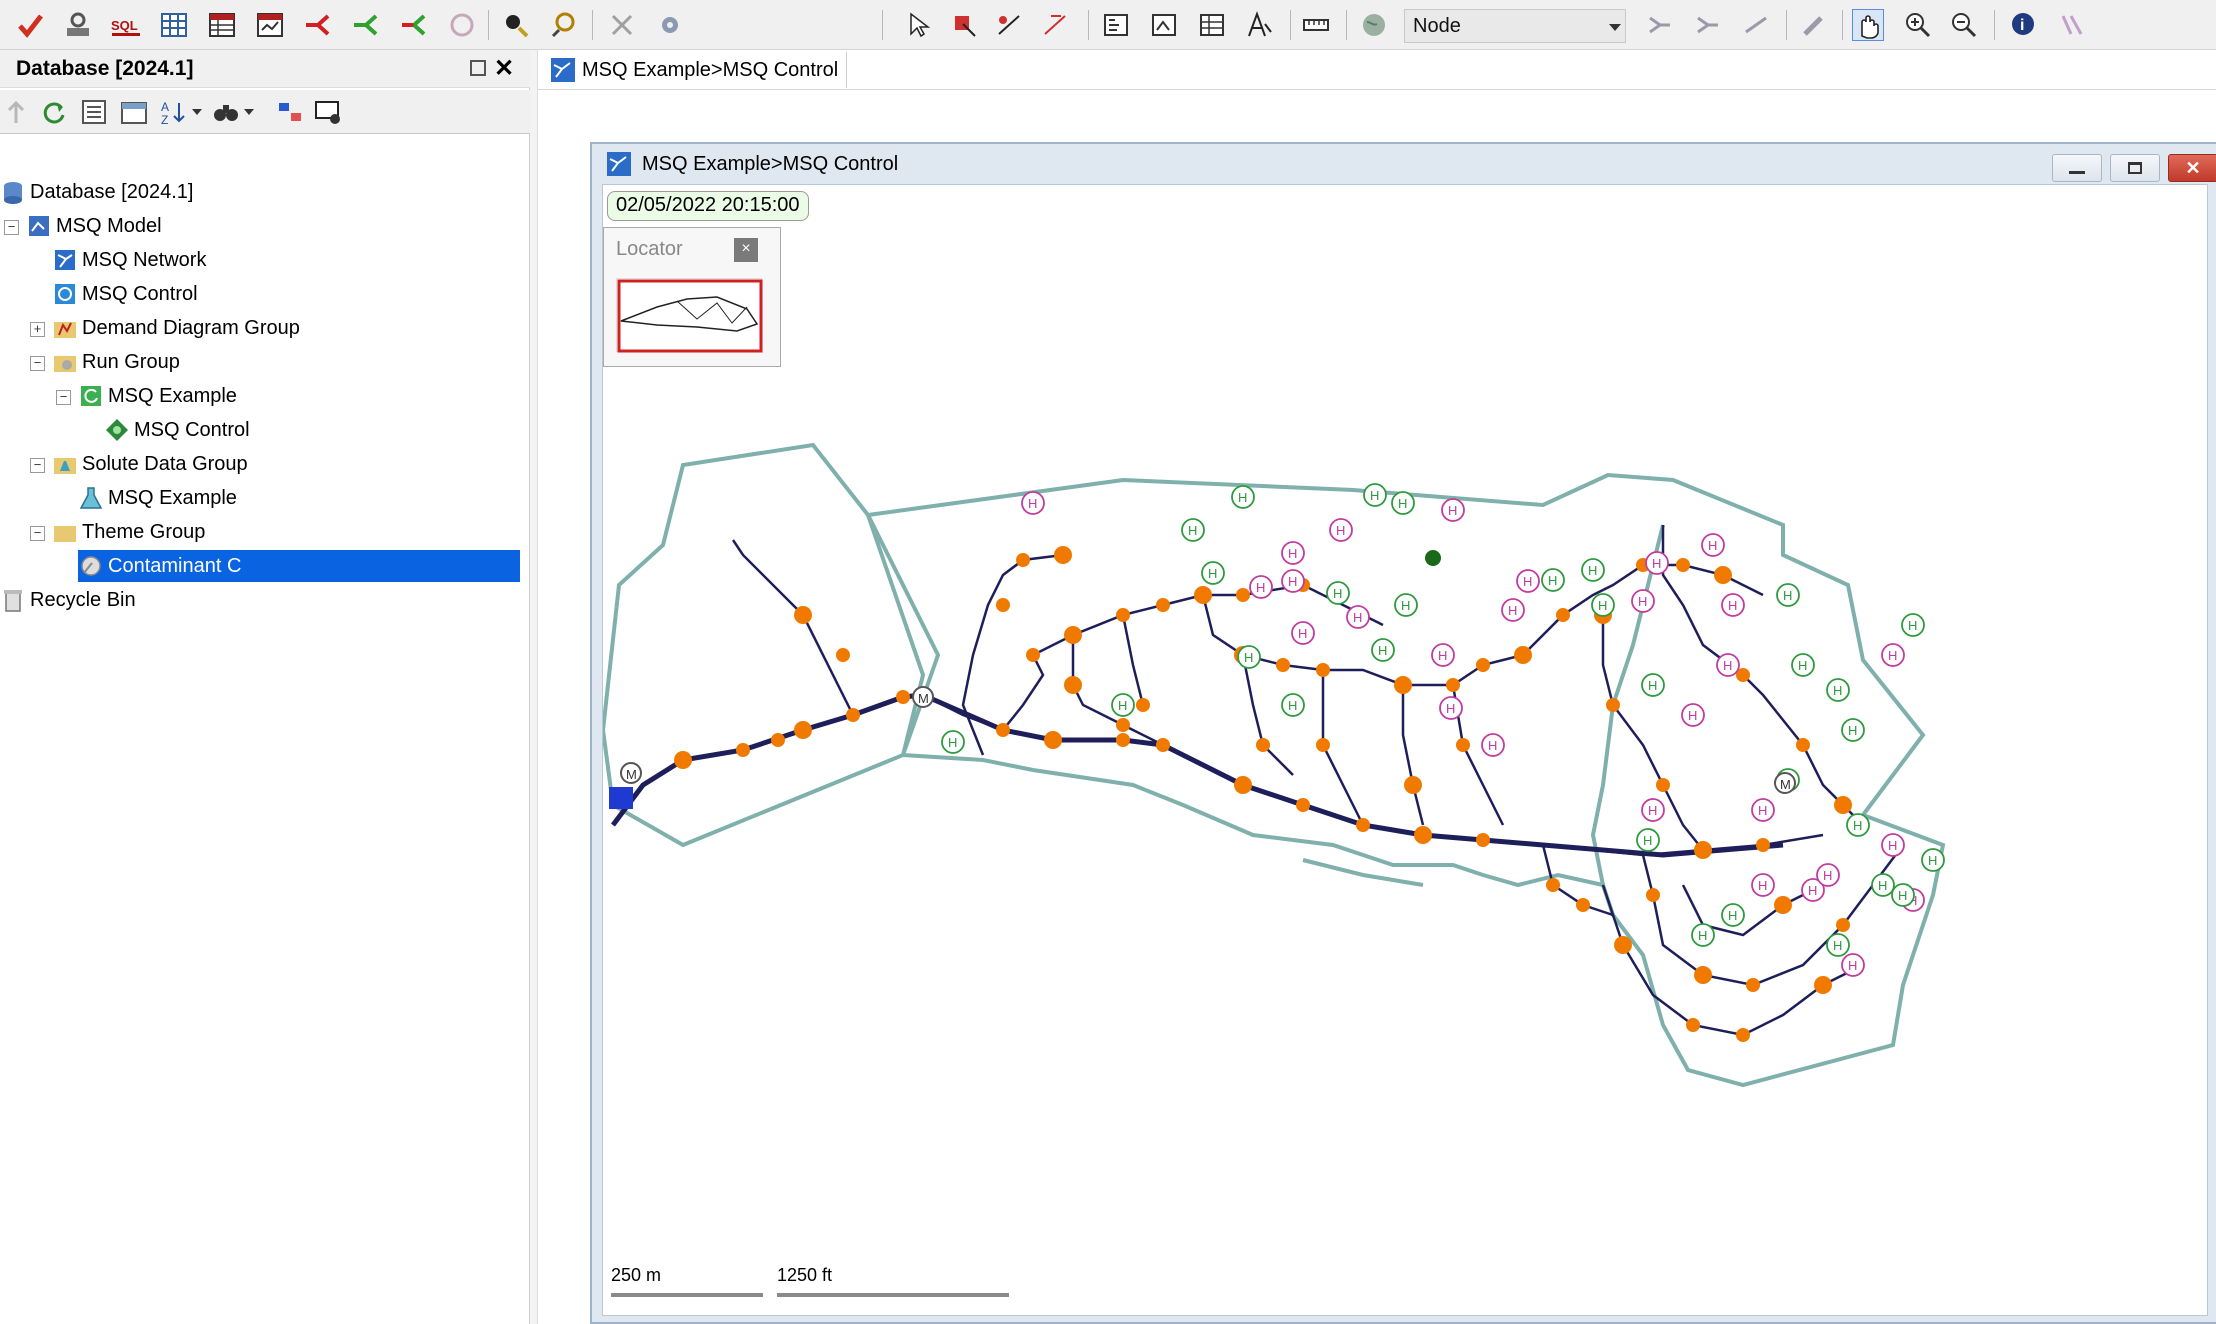 Image resolution: width=2216 pixels, height=1324 pixels. What do you see at coordinates (37, 533) in the screenshot?
I see `collapse-theme-group: −` at bounding box center [37, 533].